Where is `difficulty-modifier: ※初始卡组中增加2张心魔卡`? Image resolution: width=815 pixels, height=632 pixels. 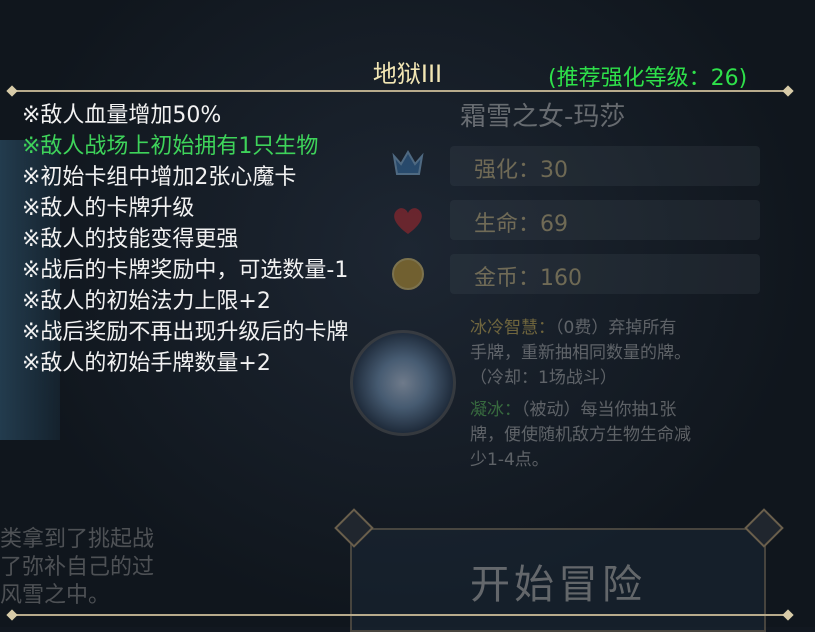
difficulty-modifier: ※初始卡组中增加2张心魔卡 is located at coordinates (159, 177).